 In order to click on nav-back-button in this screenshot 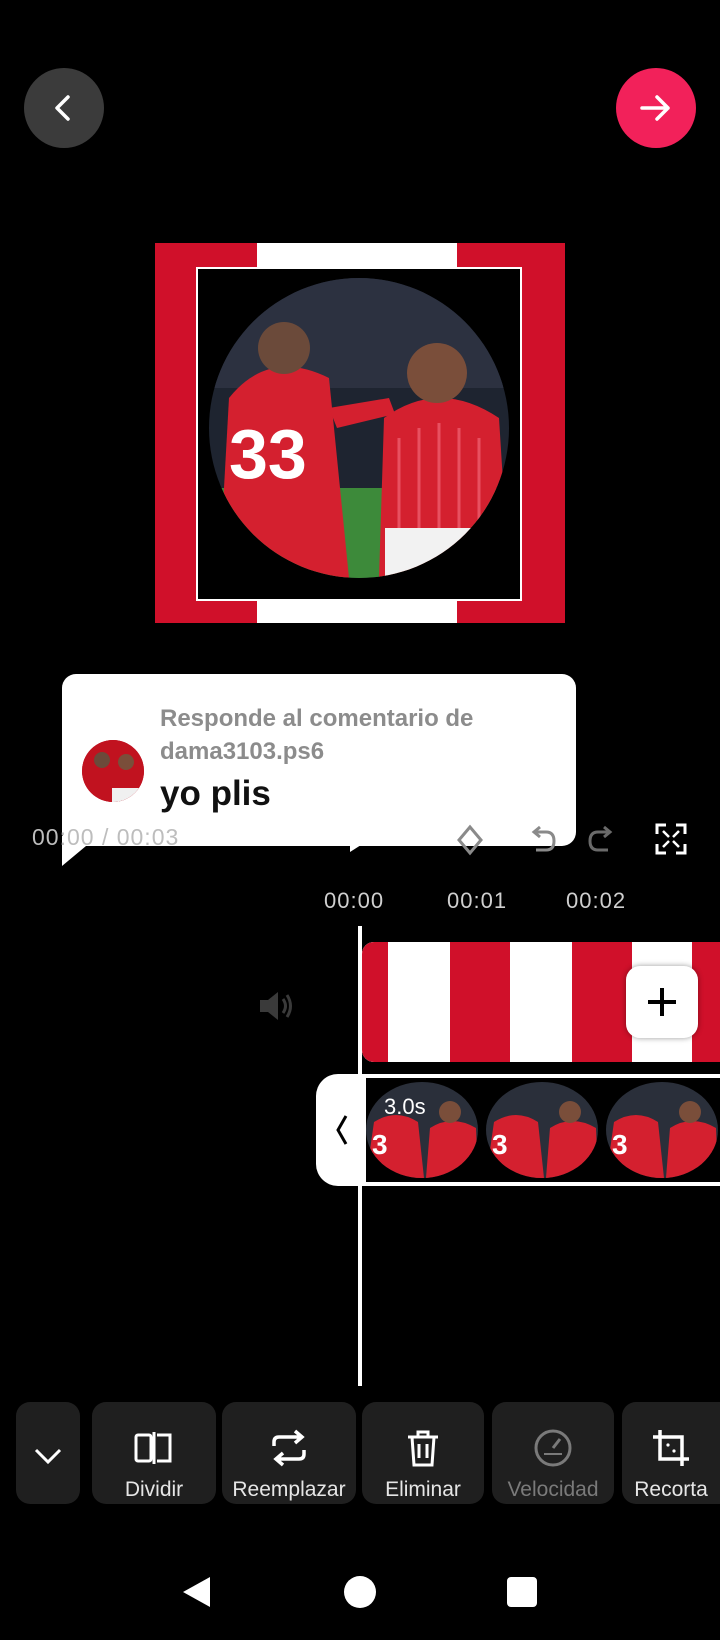, I will do `click(197, 1594)`.